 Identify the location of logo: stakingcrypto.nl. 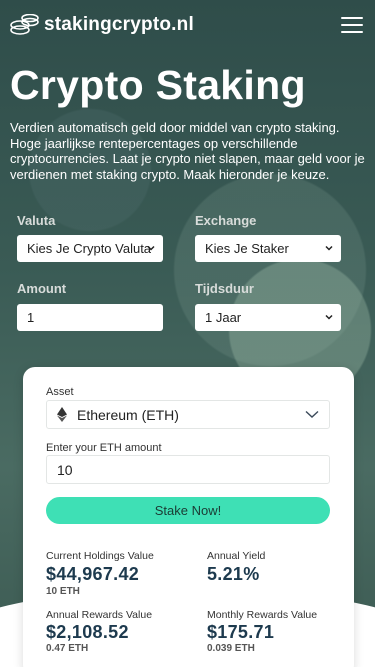
(102, 24).